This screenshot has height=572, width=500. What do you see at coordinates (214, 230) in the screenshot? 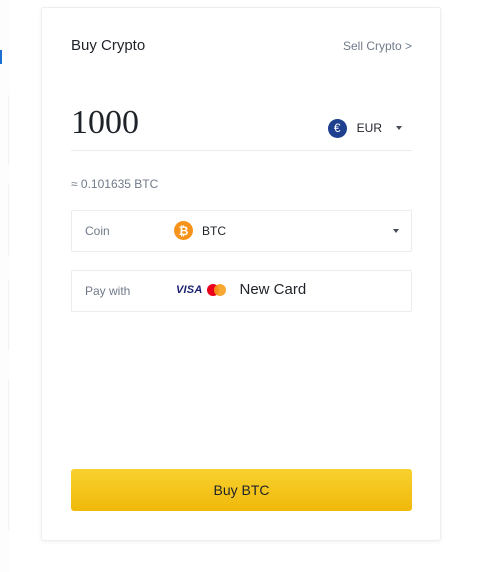
I see `coin-code: BTC` at bounding box center [214, 230].